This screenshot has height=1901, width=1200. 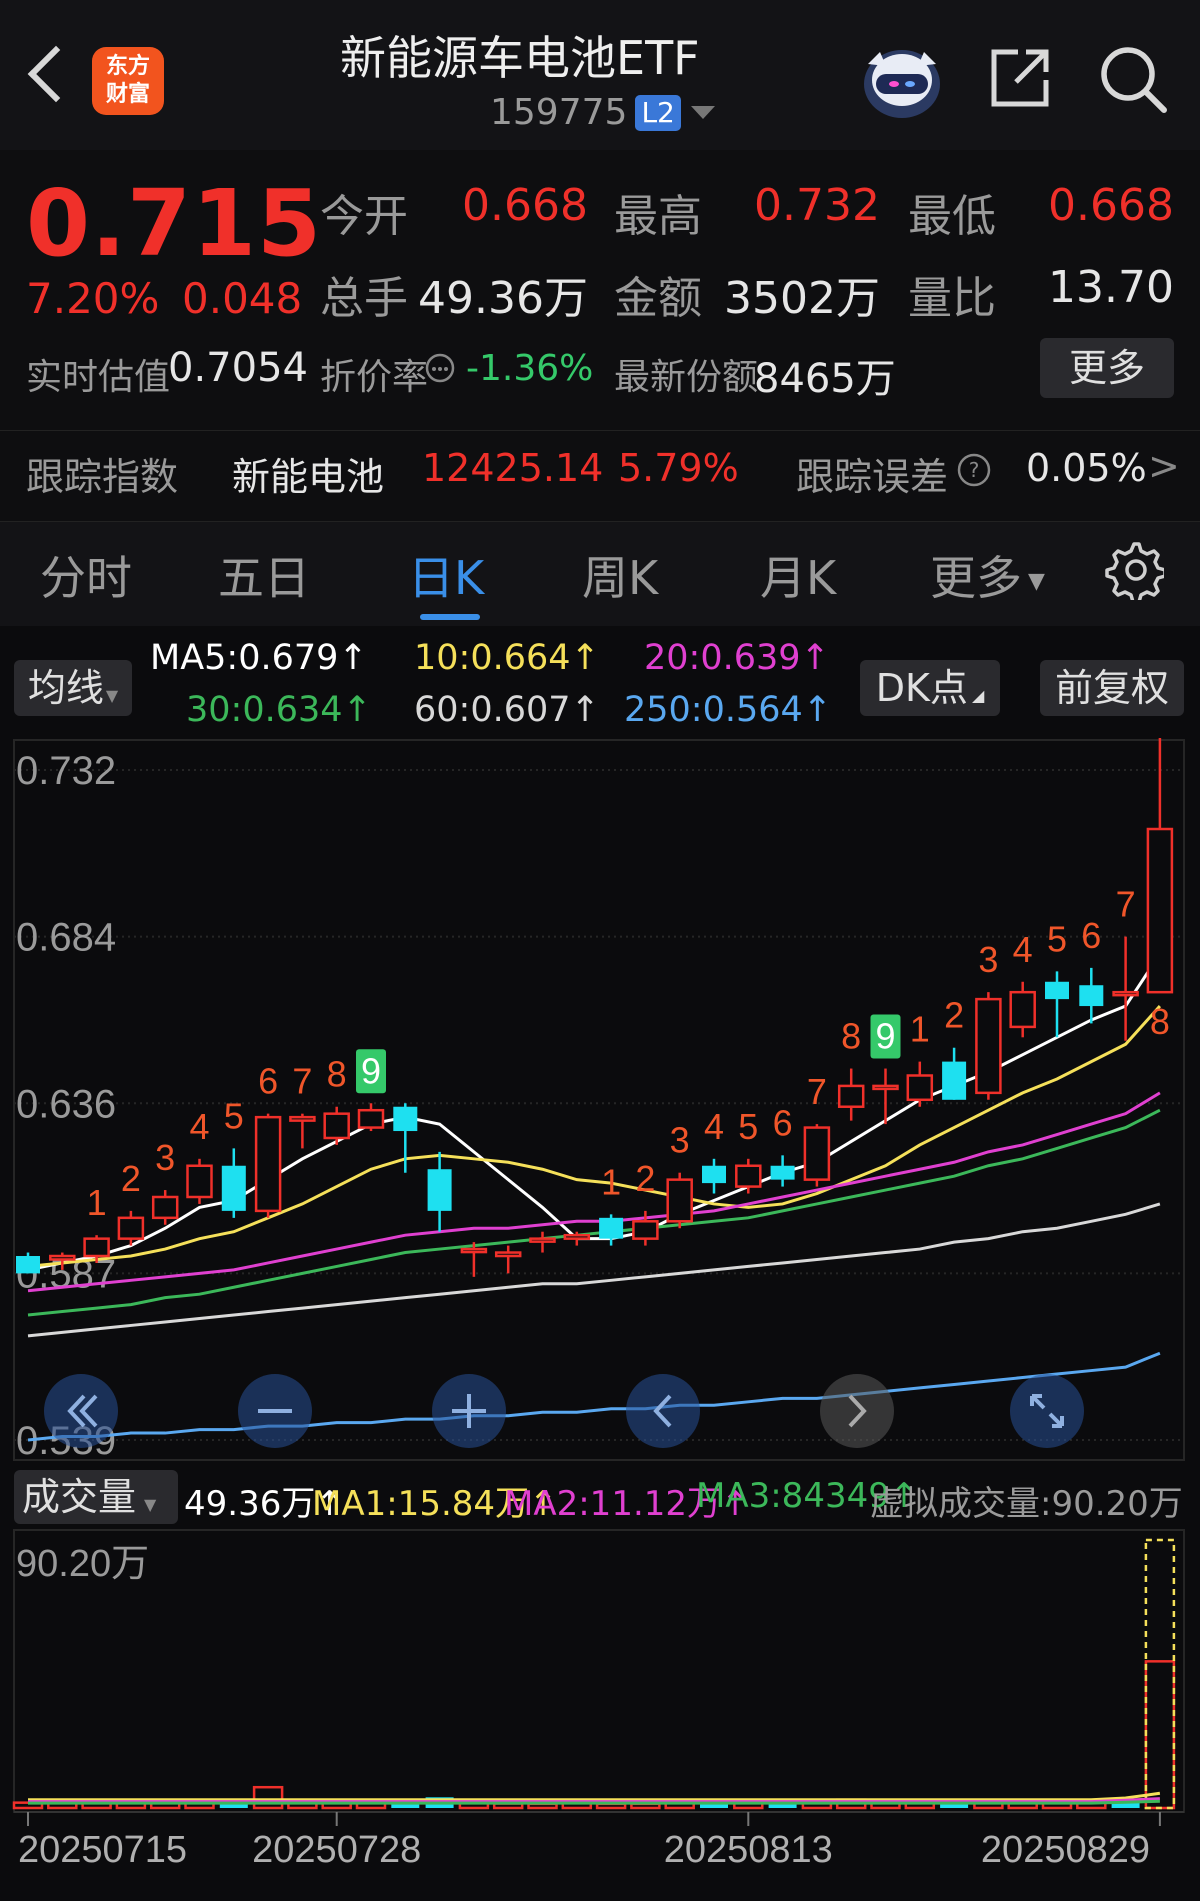 I want to click on pan-right-icon, so click(x=857, y=1411).